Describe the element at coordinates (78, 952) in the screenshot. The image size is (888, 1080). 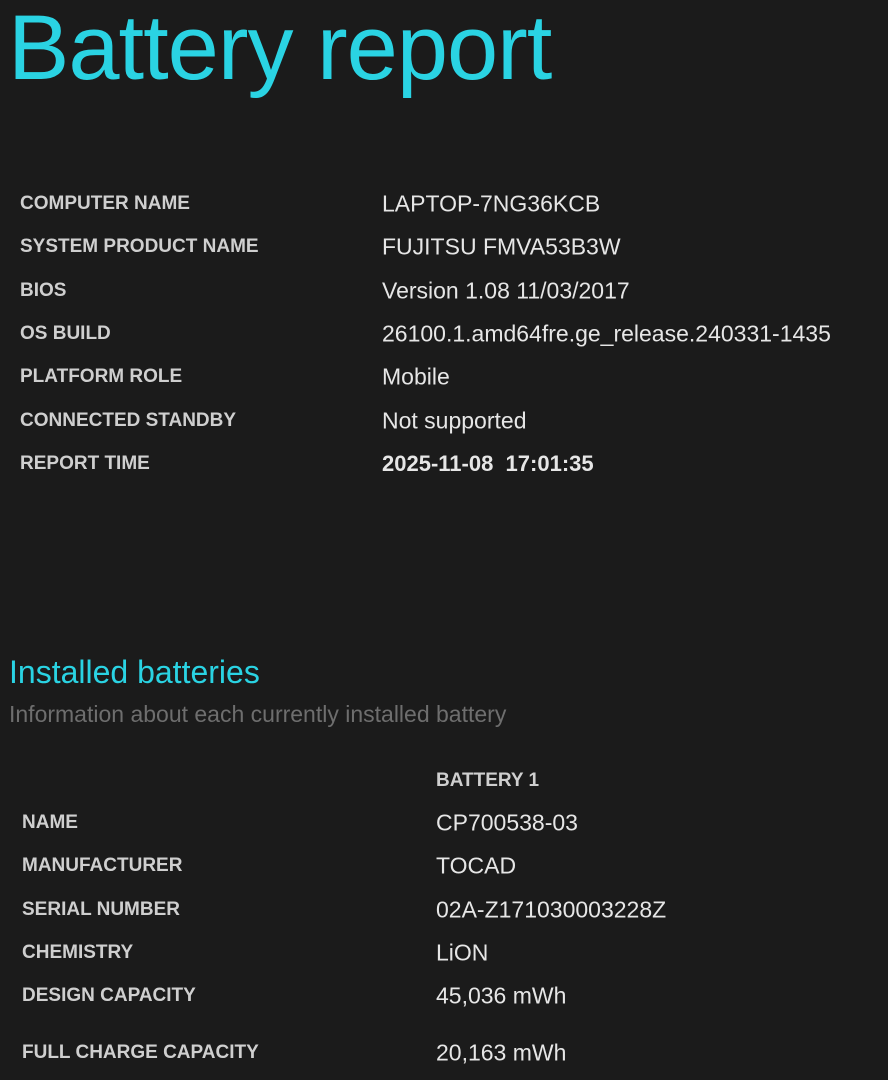
I see `battery-label: CHEMISTRY` at that location.